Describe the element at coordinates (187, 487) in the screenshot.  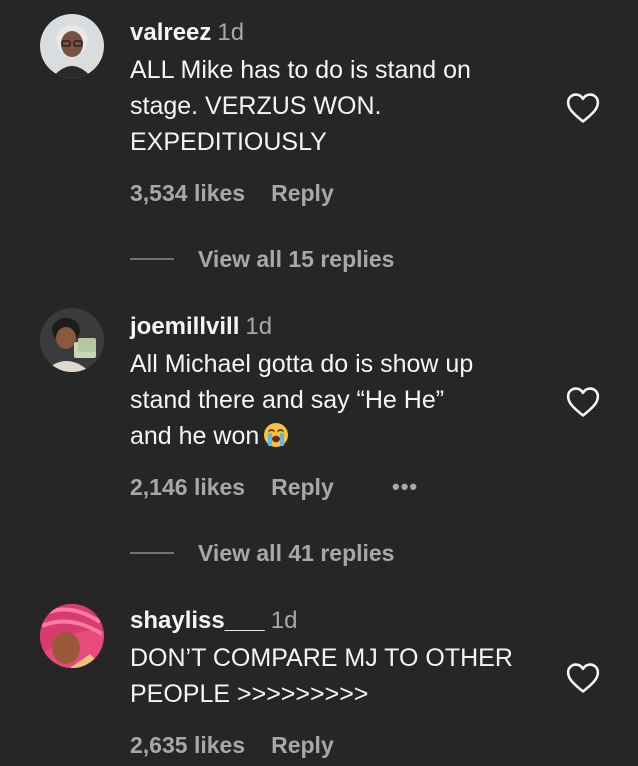
I see `like-count: 2,146 likes` at that location.